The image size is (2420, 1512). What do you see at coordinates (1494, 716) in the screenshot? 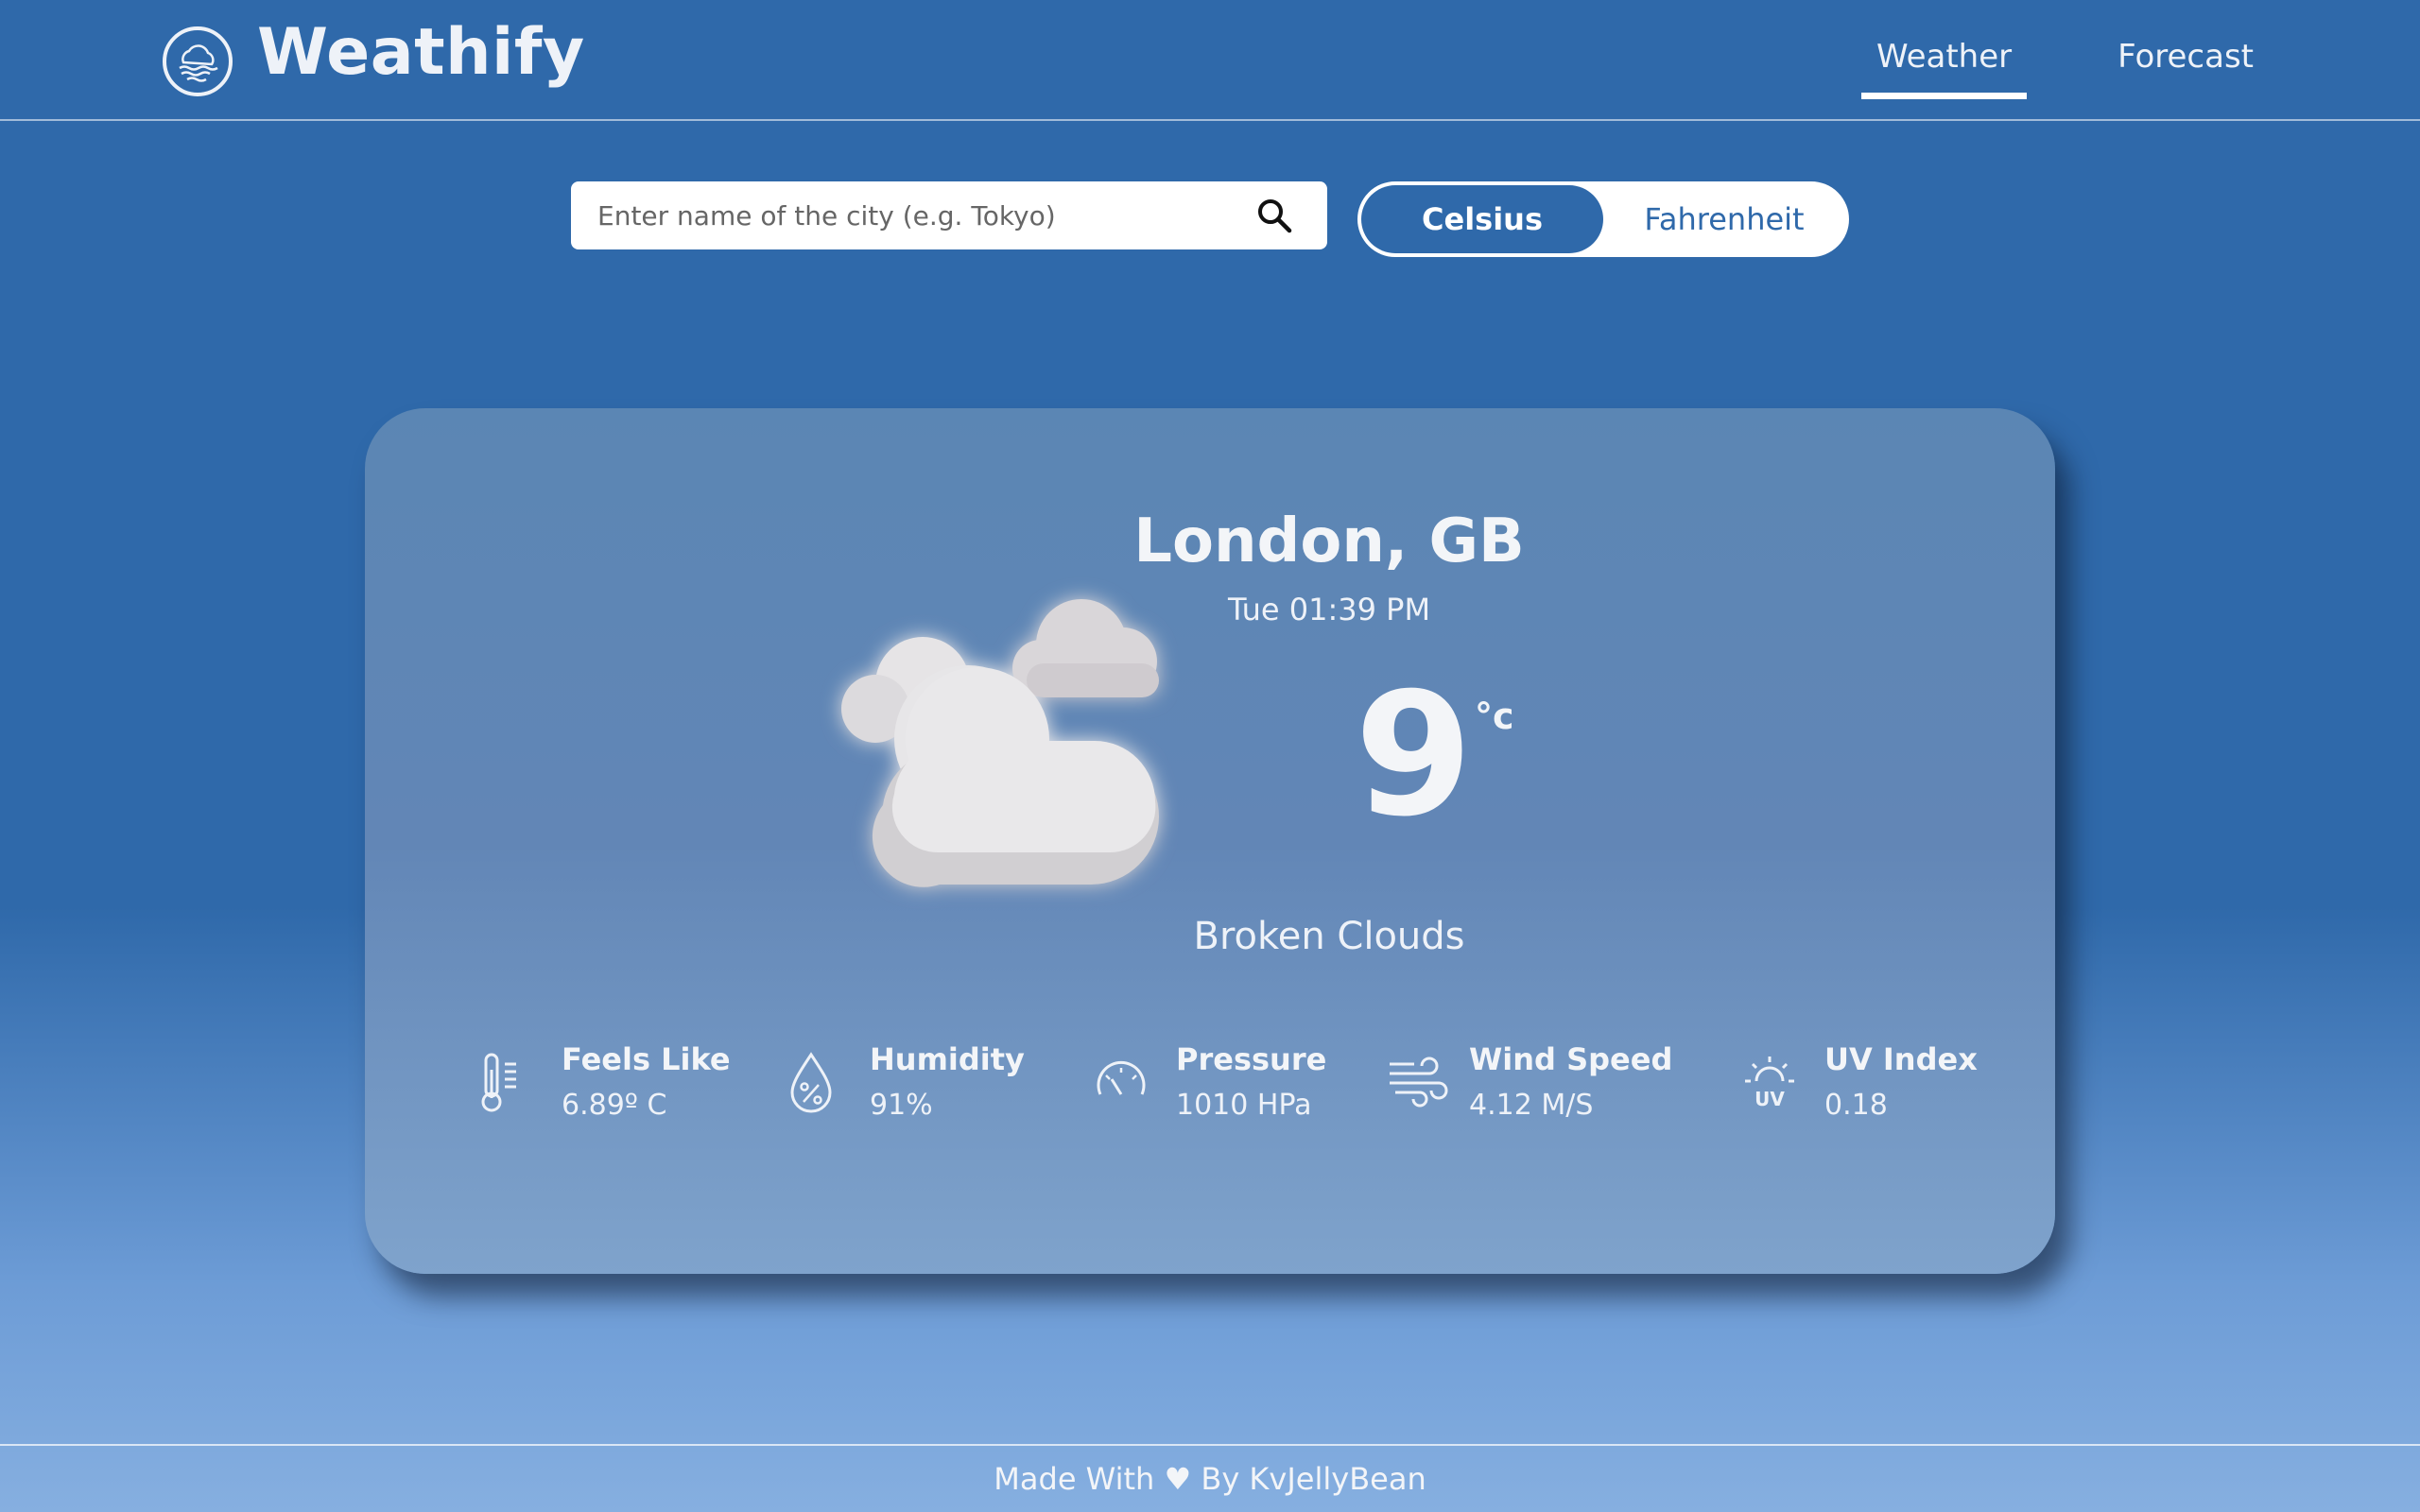
I see `temperature-unit: °c` at bounding box center [1494, 716].